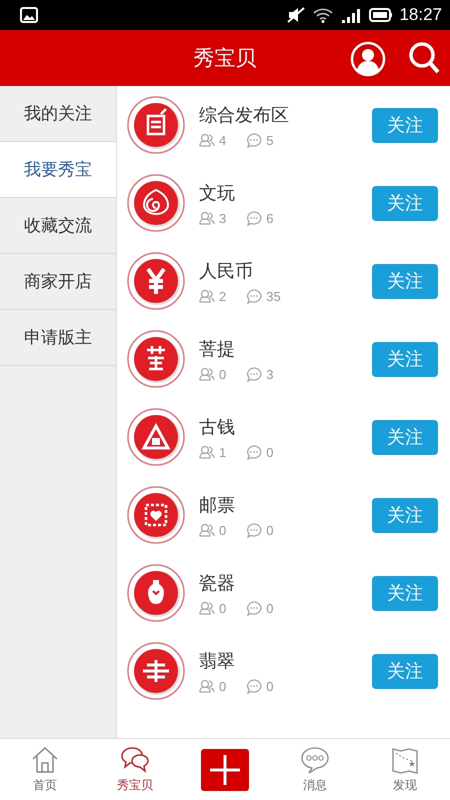  I want to click on nav-tab: 发现, so click(405, 769).